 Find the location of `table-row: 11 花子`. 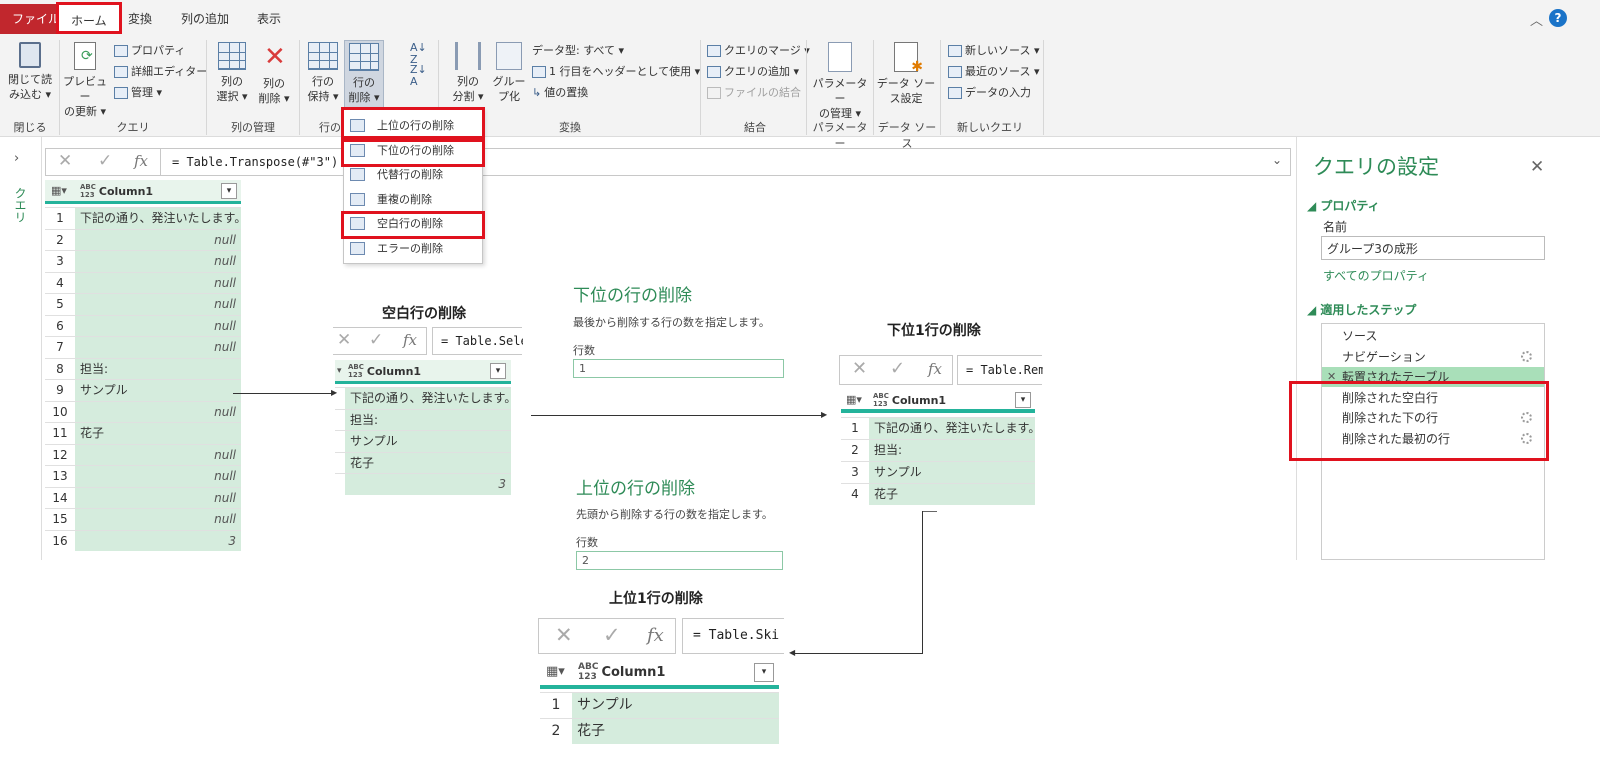

table-row: 11 花子 is located at coordinates (143, 433).